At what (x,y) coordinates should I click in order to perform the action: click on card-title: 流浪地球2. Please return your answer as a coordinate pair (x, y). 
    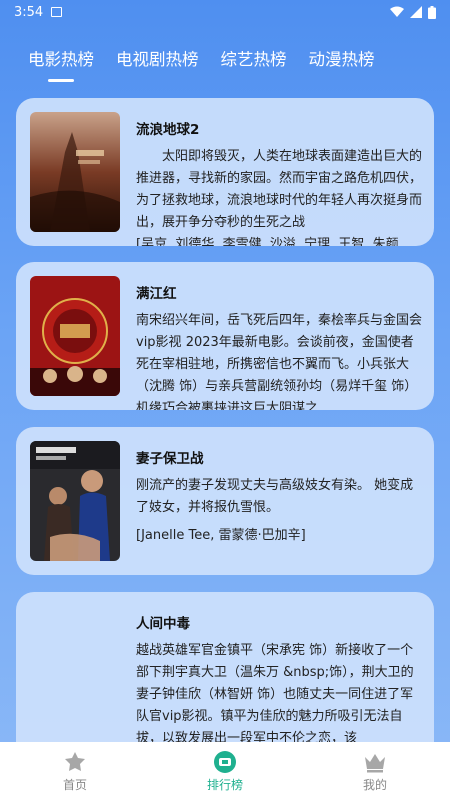
    Looking at the image, I should click on (168, 130).